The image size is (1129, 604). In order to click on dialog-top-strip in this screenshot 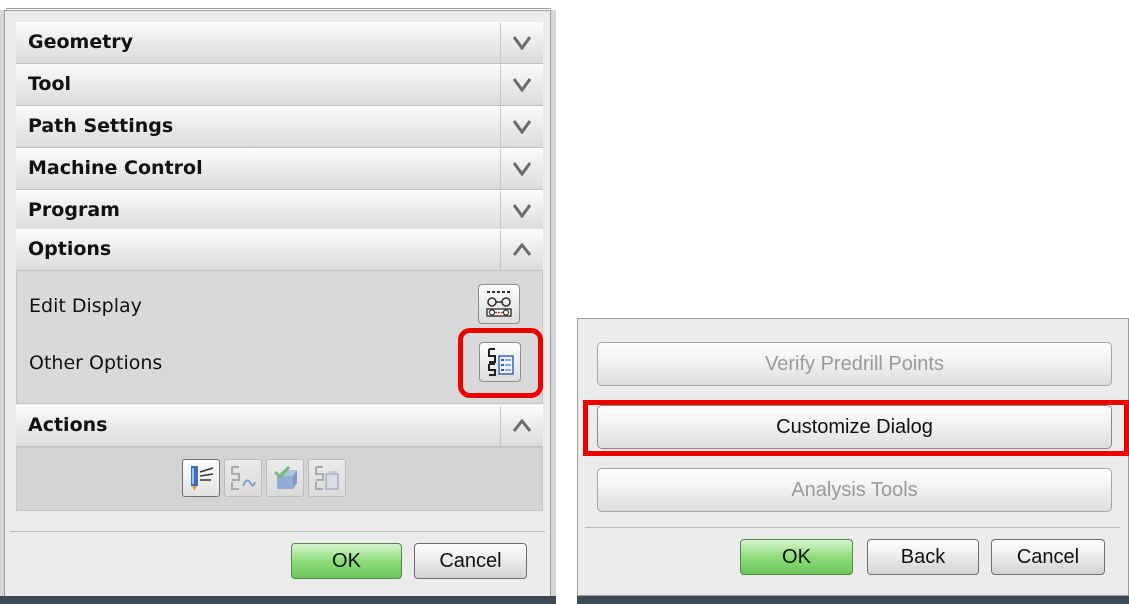, I will do `click(278, 5)`.